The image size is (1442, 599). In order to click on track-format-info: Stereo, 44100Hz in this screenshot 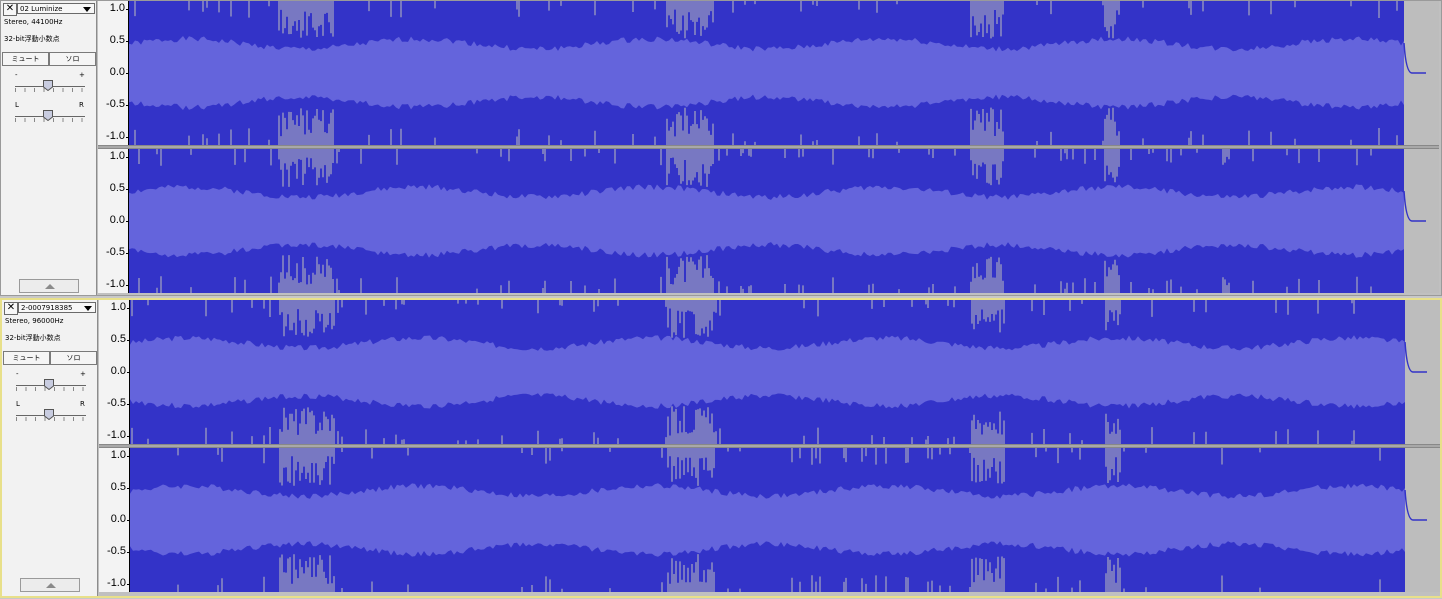, I will do `click(33, 22)`.